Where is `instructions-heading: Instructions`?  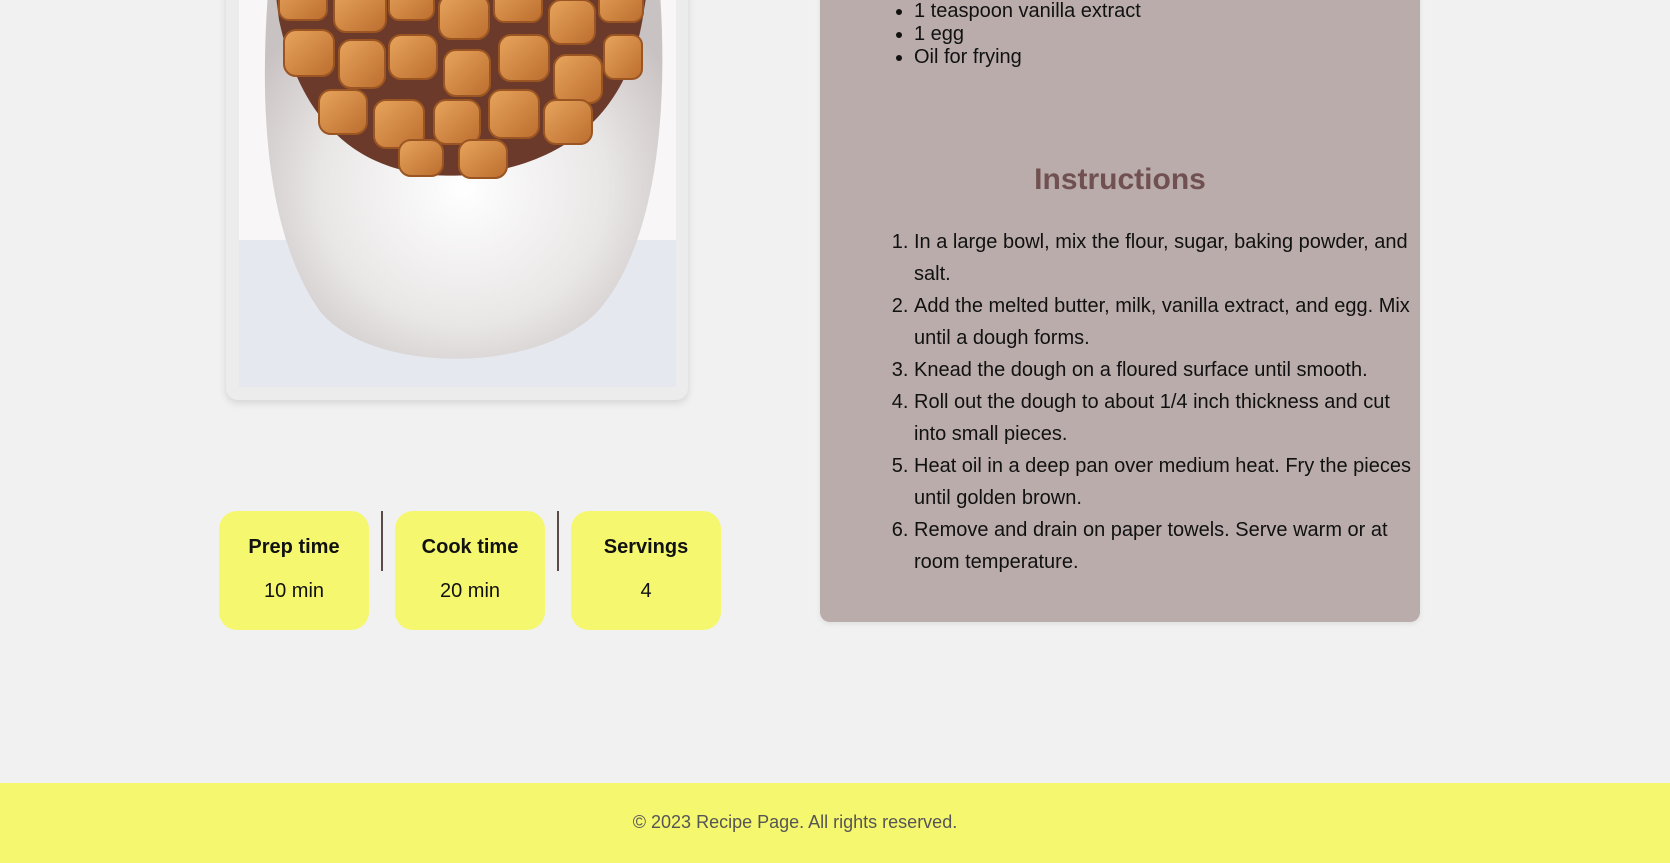 instructions-heading: Instructions is located at coordinates (1120, 179).